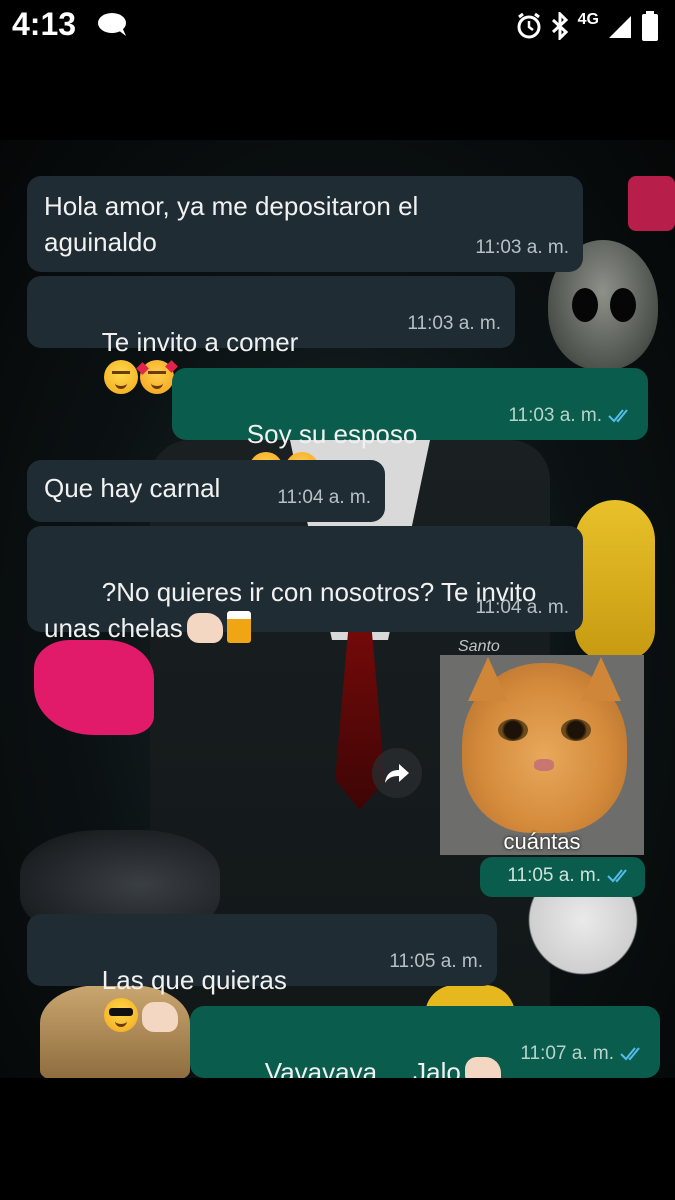 The width and height of the screenshot is (675, 1200). I want to click on bluetooth-icon, so click(559, 26).